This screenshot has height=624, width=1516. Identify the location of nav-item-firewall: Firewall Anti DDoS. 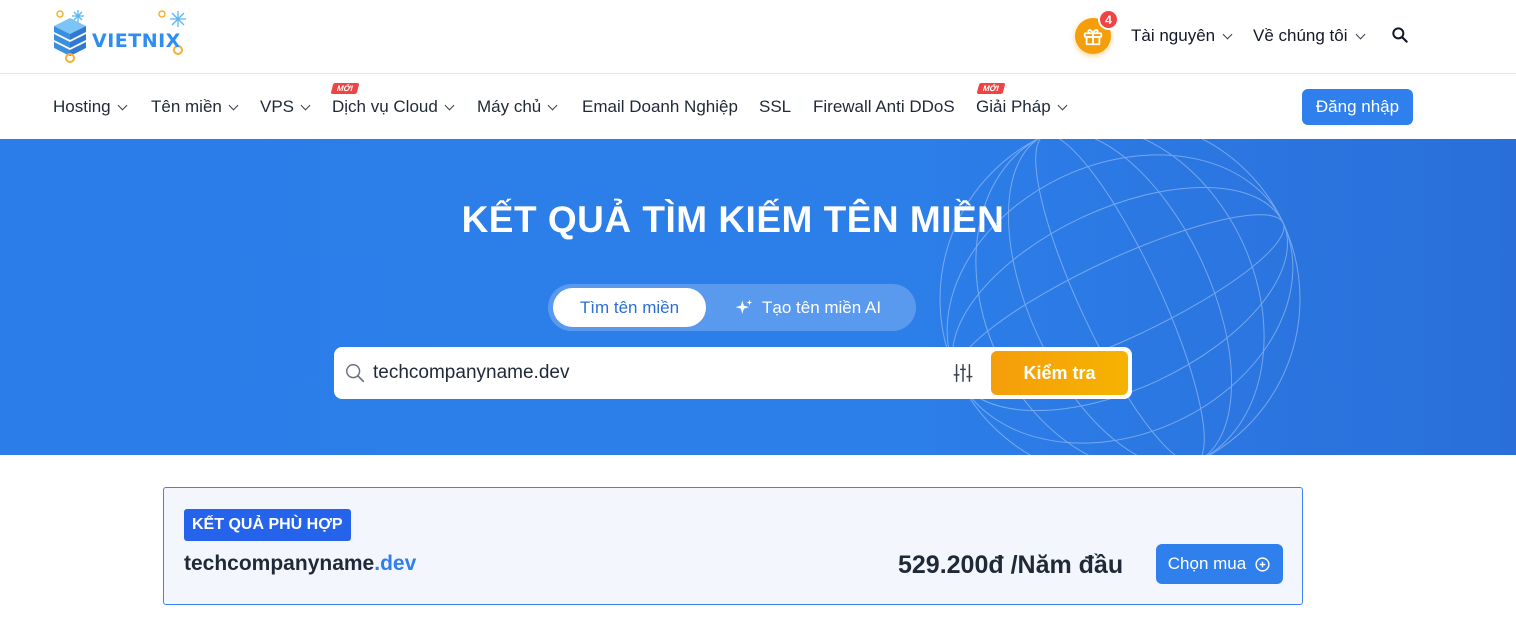
(884, 107).